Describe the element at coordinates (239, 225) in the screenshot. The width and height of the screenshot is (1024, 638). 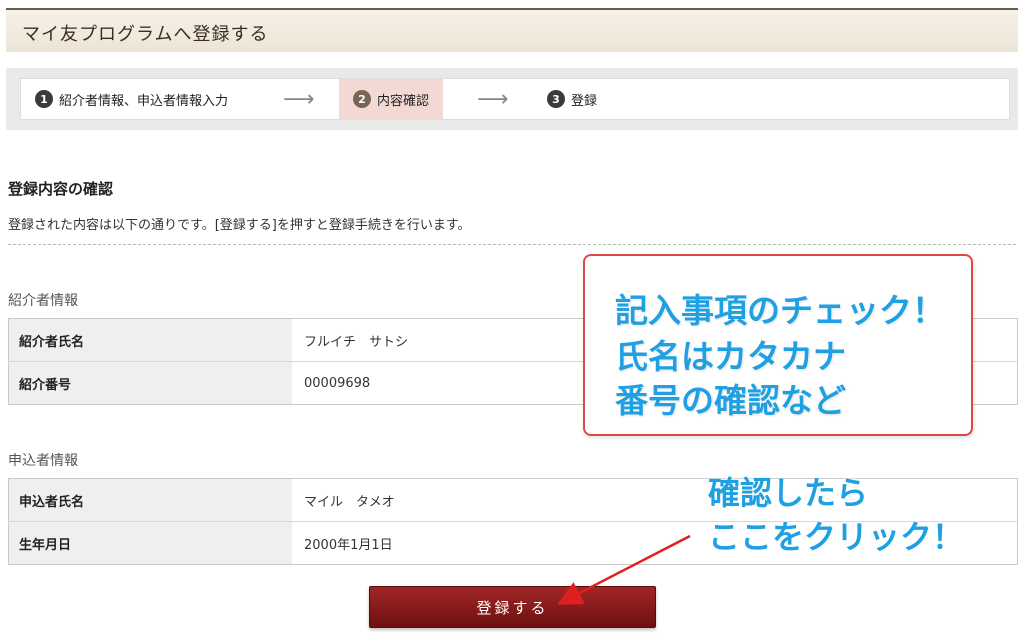
I see `confirm-description: 登録された内容は以下の通りです。[登録する]を押すと登録手続きを行います。` at that location.